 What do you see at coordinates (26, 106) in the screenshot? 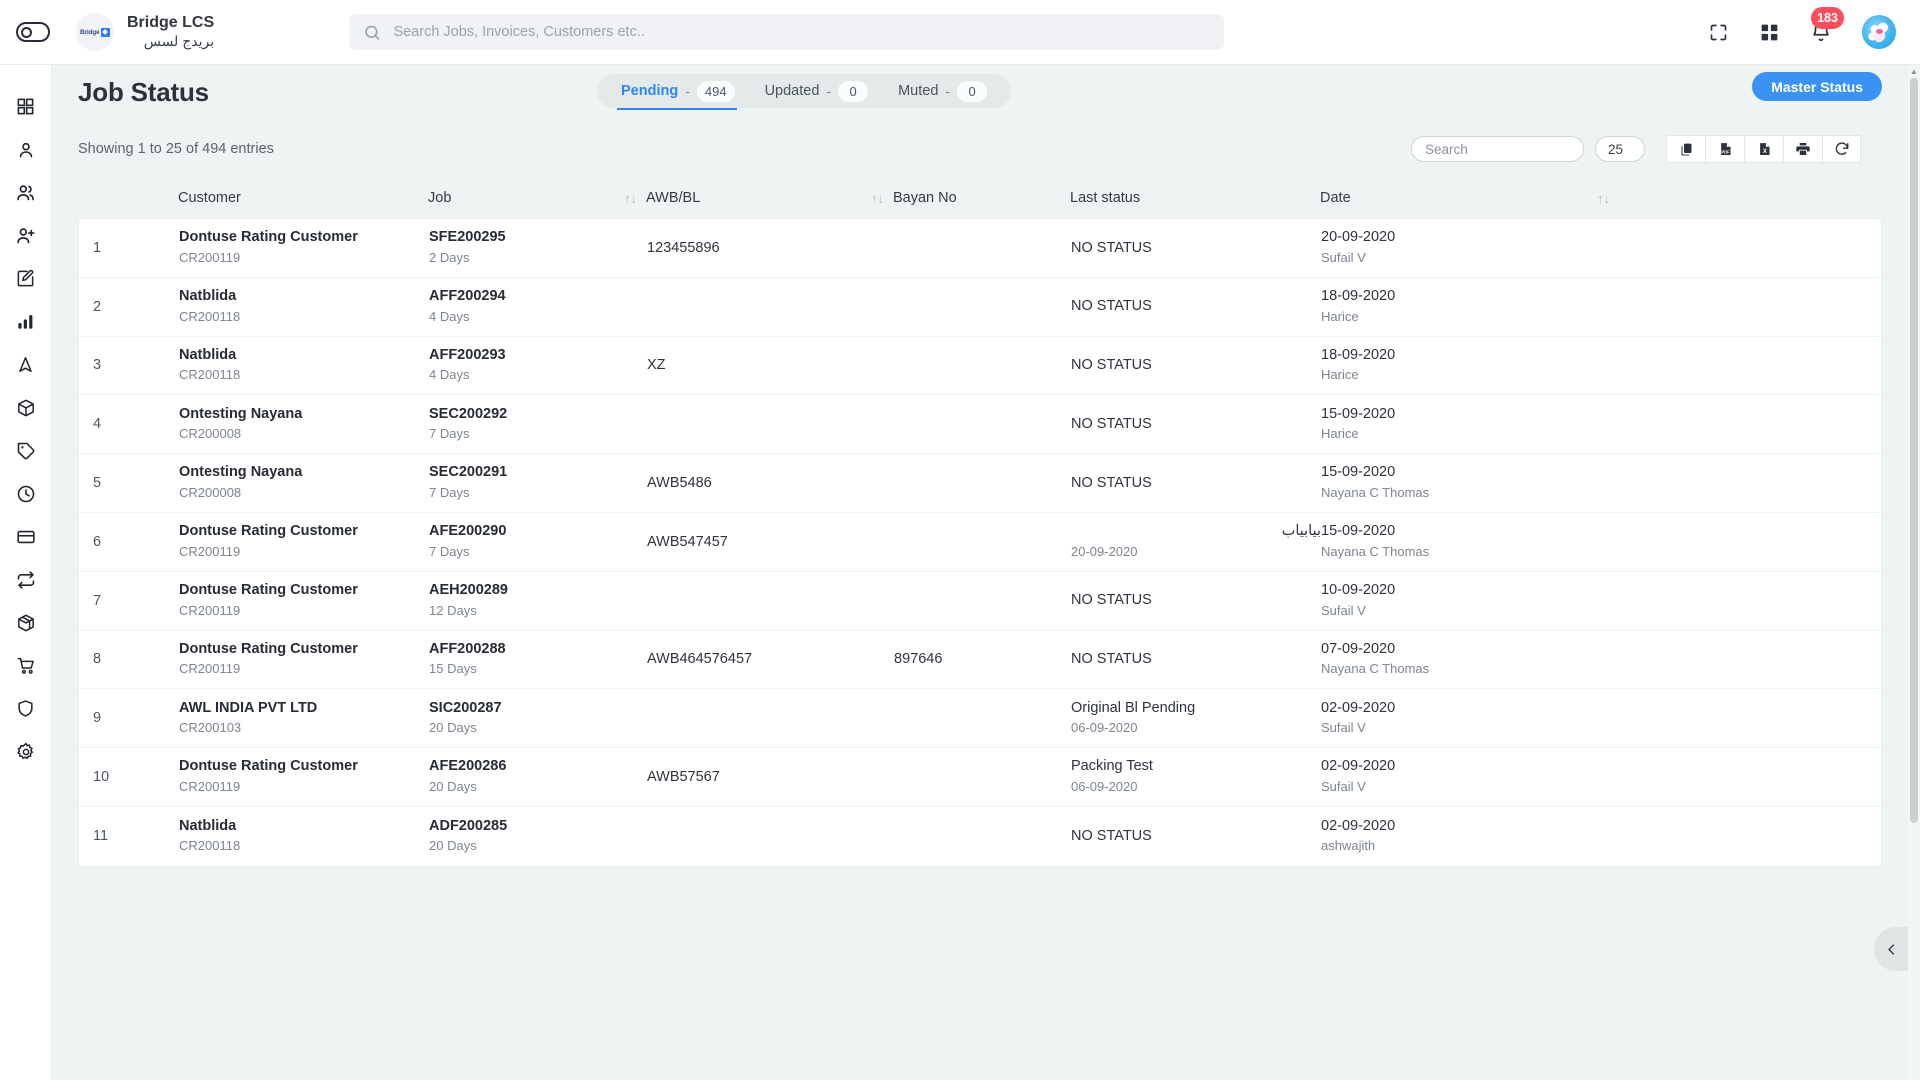
I see `sidebar-item-dashboard` at bounding box center [26, 106].